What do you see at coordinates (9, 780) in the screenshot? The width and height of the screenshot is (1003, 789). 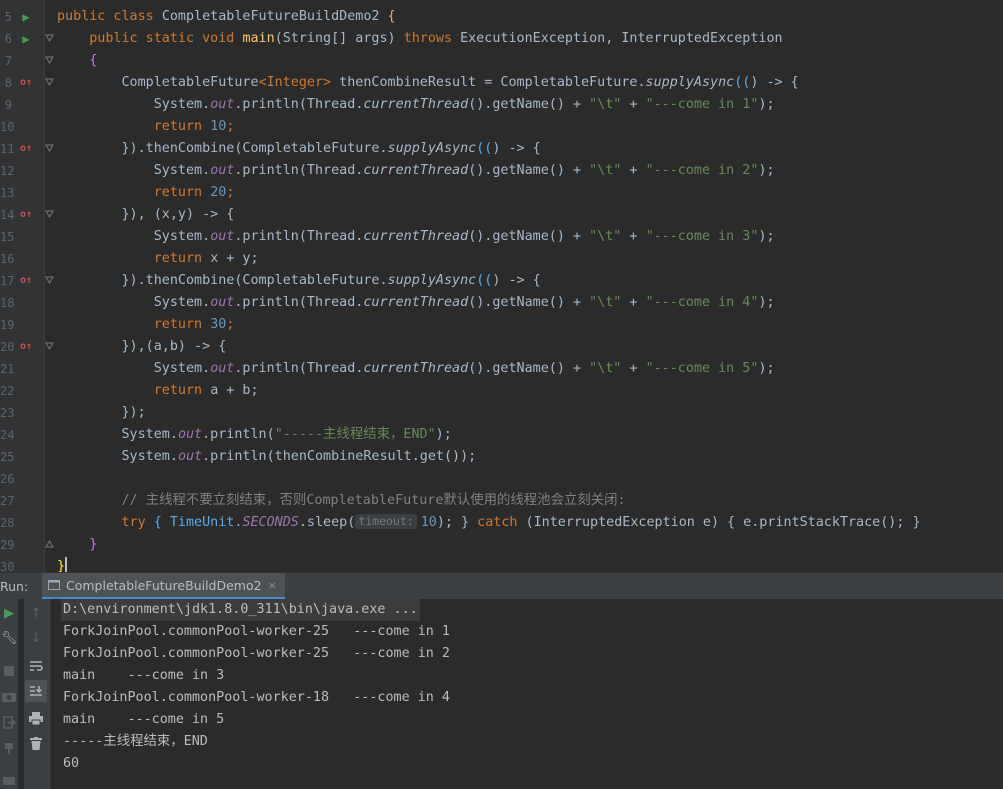 I see `settings-icon` at bounding box center [9, 780].